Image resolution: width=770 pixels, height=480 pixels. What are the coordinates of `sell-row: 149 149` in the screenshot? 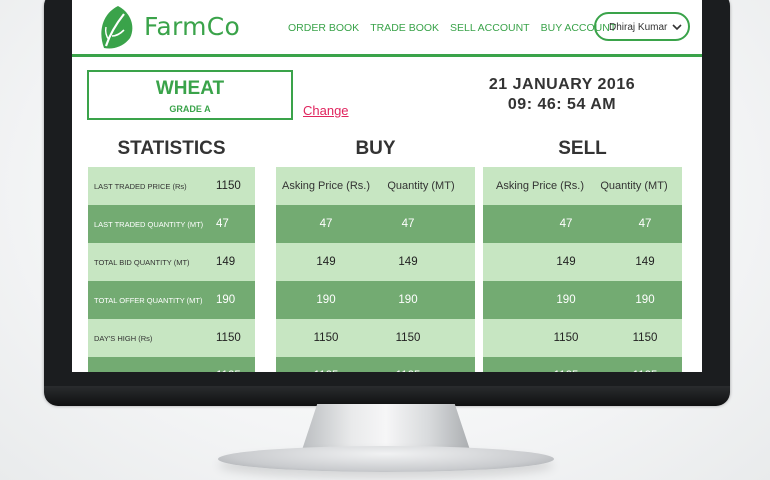 It's located at (582, 262).